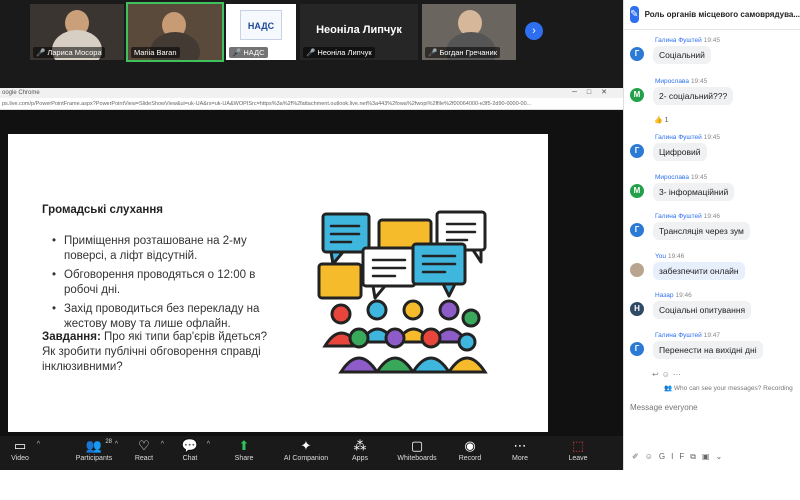 This screenshot has width=800, height=500. I want to click on chat-icon: 💬, so click(190, 445).